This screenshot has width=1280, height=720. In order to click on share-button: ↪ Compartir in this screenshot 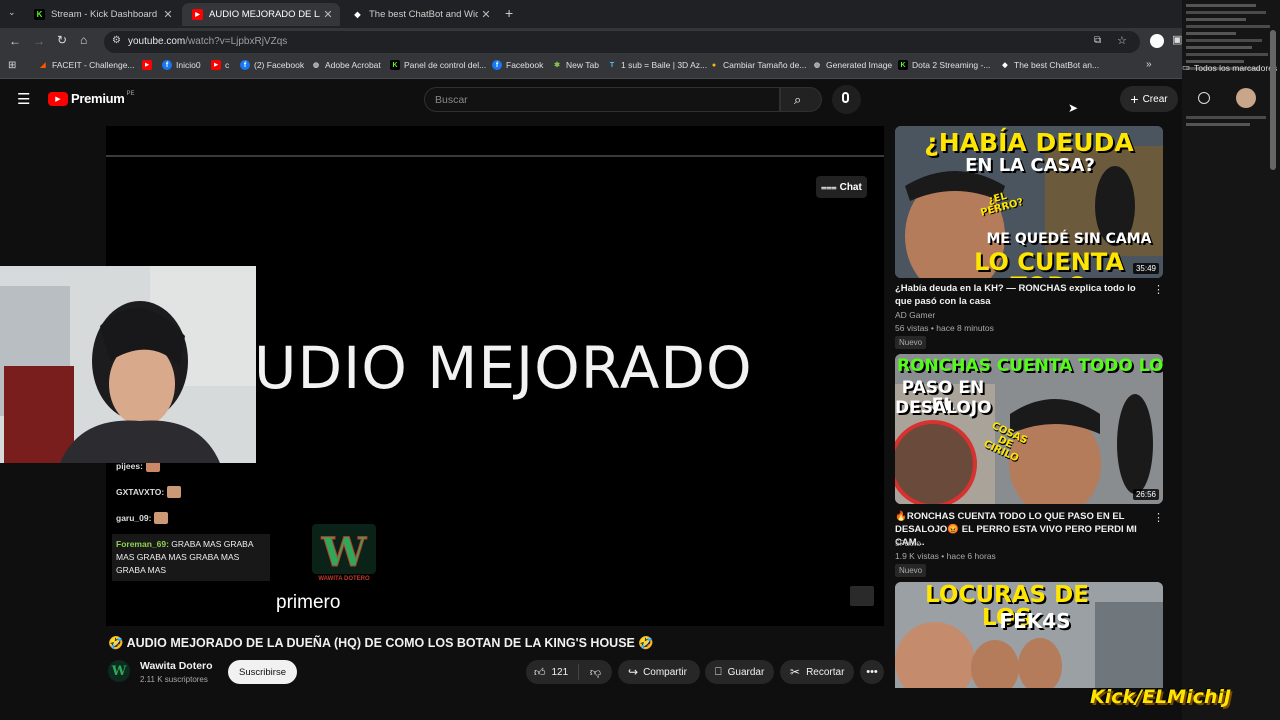, I will do `click(659, 672)`.